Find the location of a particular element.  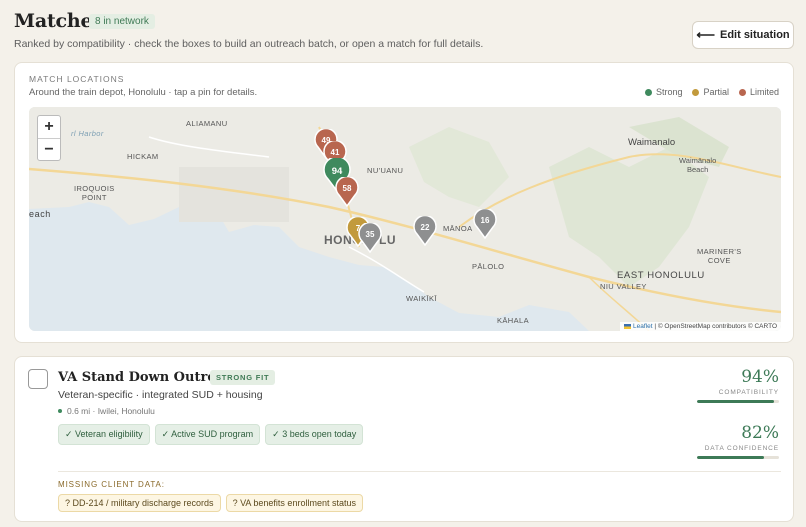

map-pin: 16 is located at coordinates (485, 224).